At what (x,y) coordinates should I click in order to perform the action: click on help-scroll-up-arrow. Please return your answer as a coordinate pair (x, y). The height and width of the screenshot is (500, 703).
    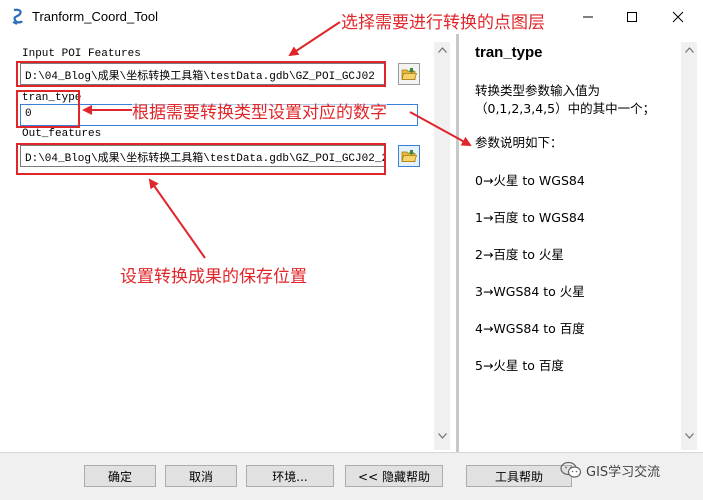
    Looking at the image, I should click on (689, 50).